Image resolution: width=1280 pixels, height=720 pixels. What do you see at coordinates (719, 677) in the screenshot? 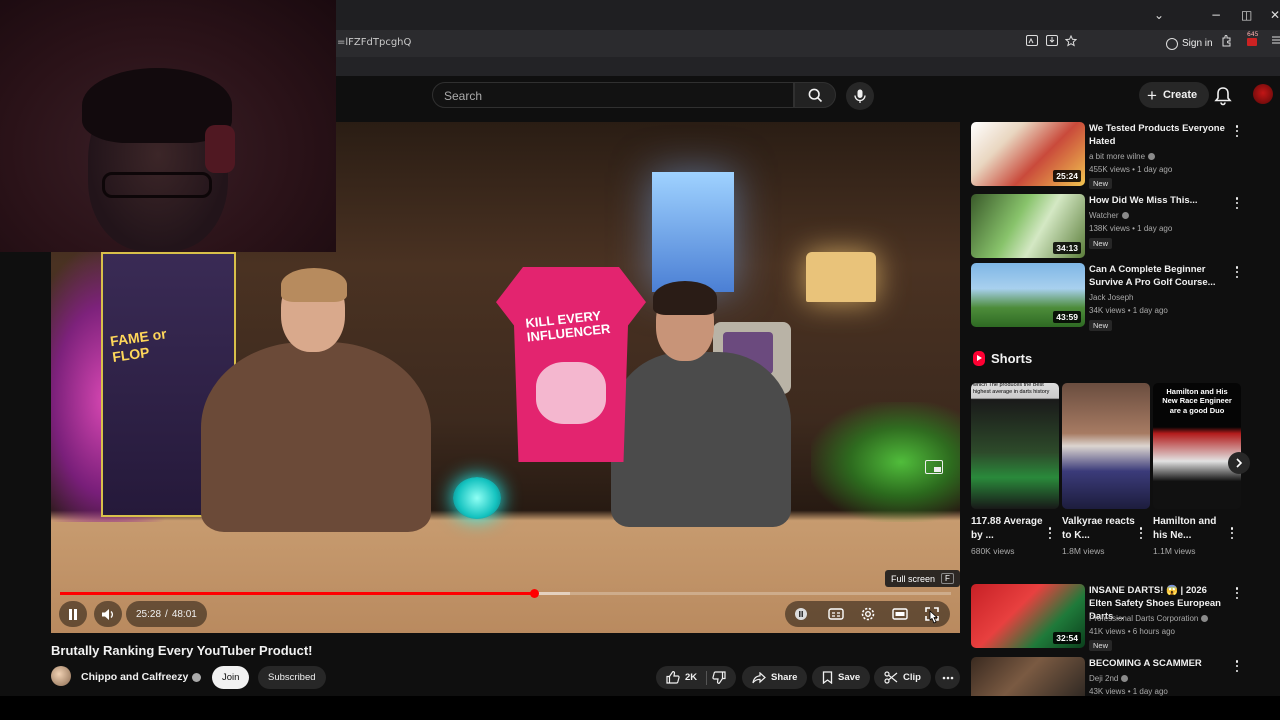
I see `thumbs-down-icon` at bounding box center [719, 677].